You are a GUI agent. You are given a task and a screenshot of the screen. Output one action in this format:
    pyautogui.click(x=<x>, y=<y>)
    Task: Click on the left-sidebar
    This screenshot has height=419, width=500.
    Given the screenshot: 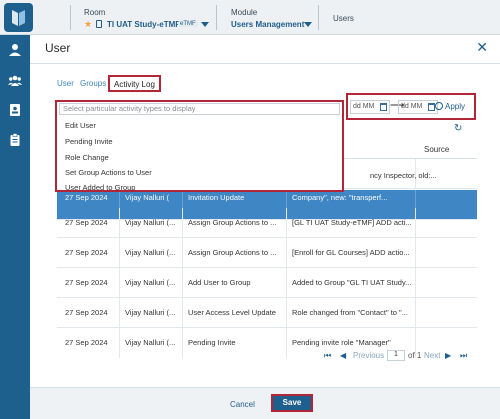 What is the action you would take?
    pyautogui.click(x=15, y=227)
    